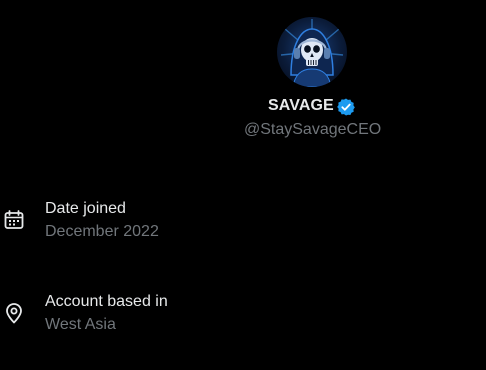  Describe the element at coordinates (301, 105) in the screenshot. I see `display-name: SAVAGE` at that location.